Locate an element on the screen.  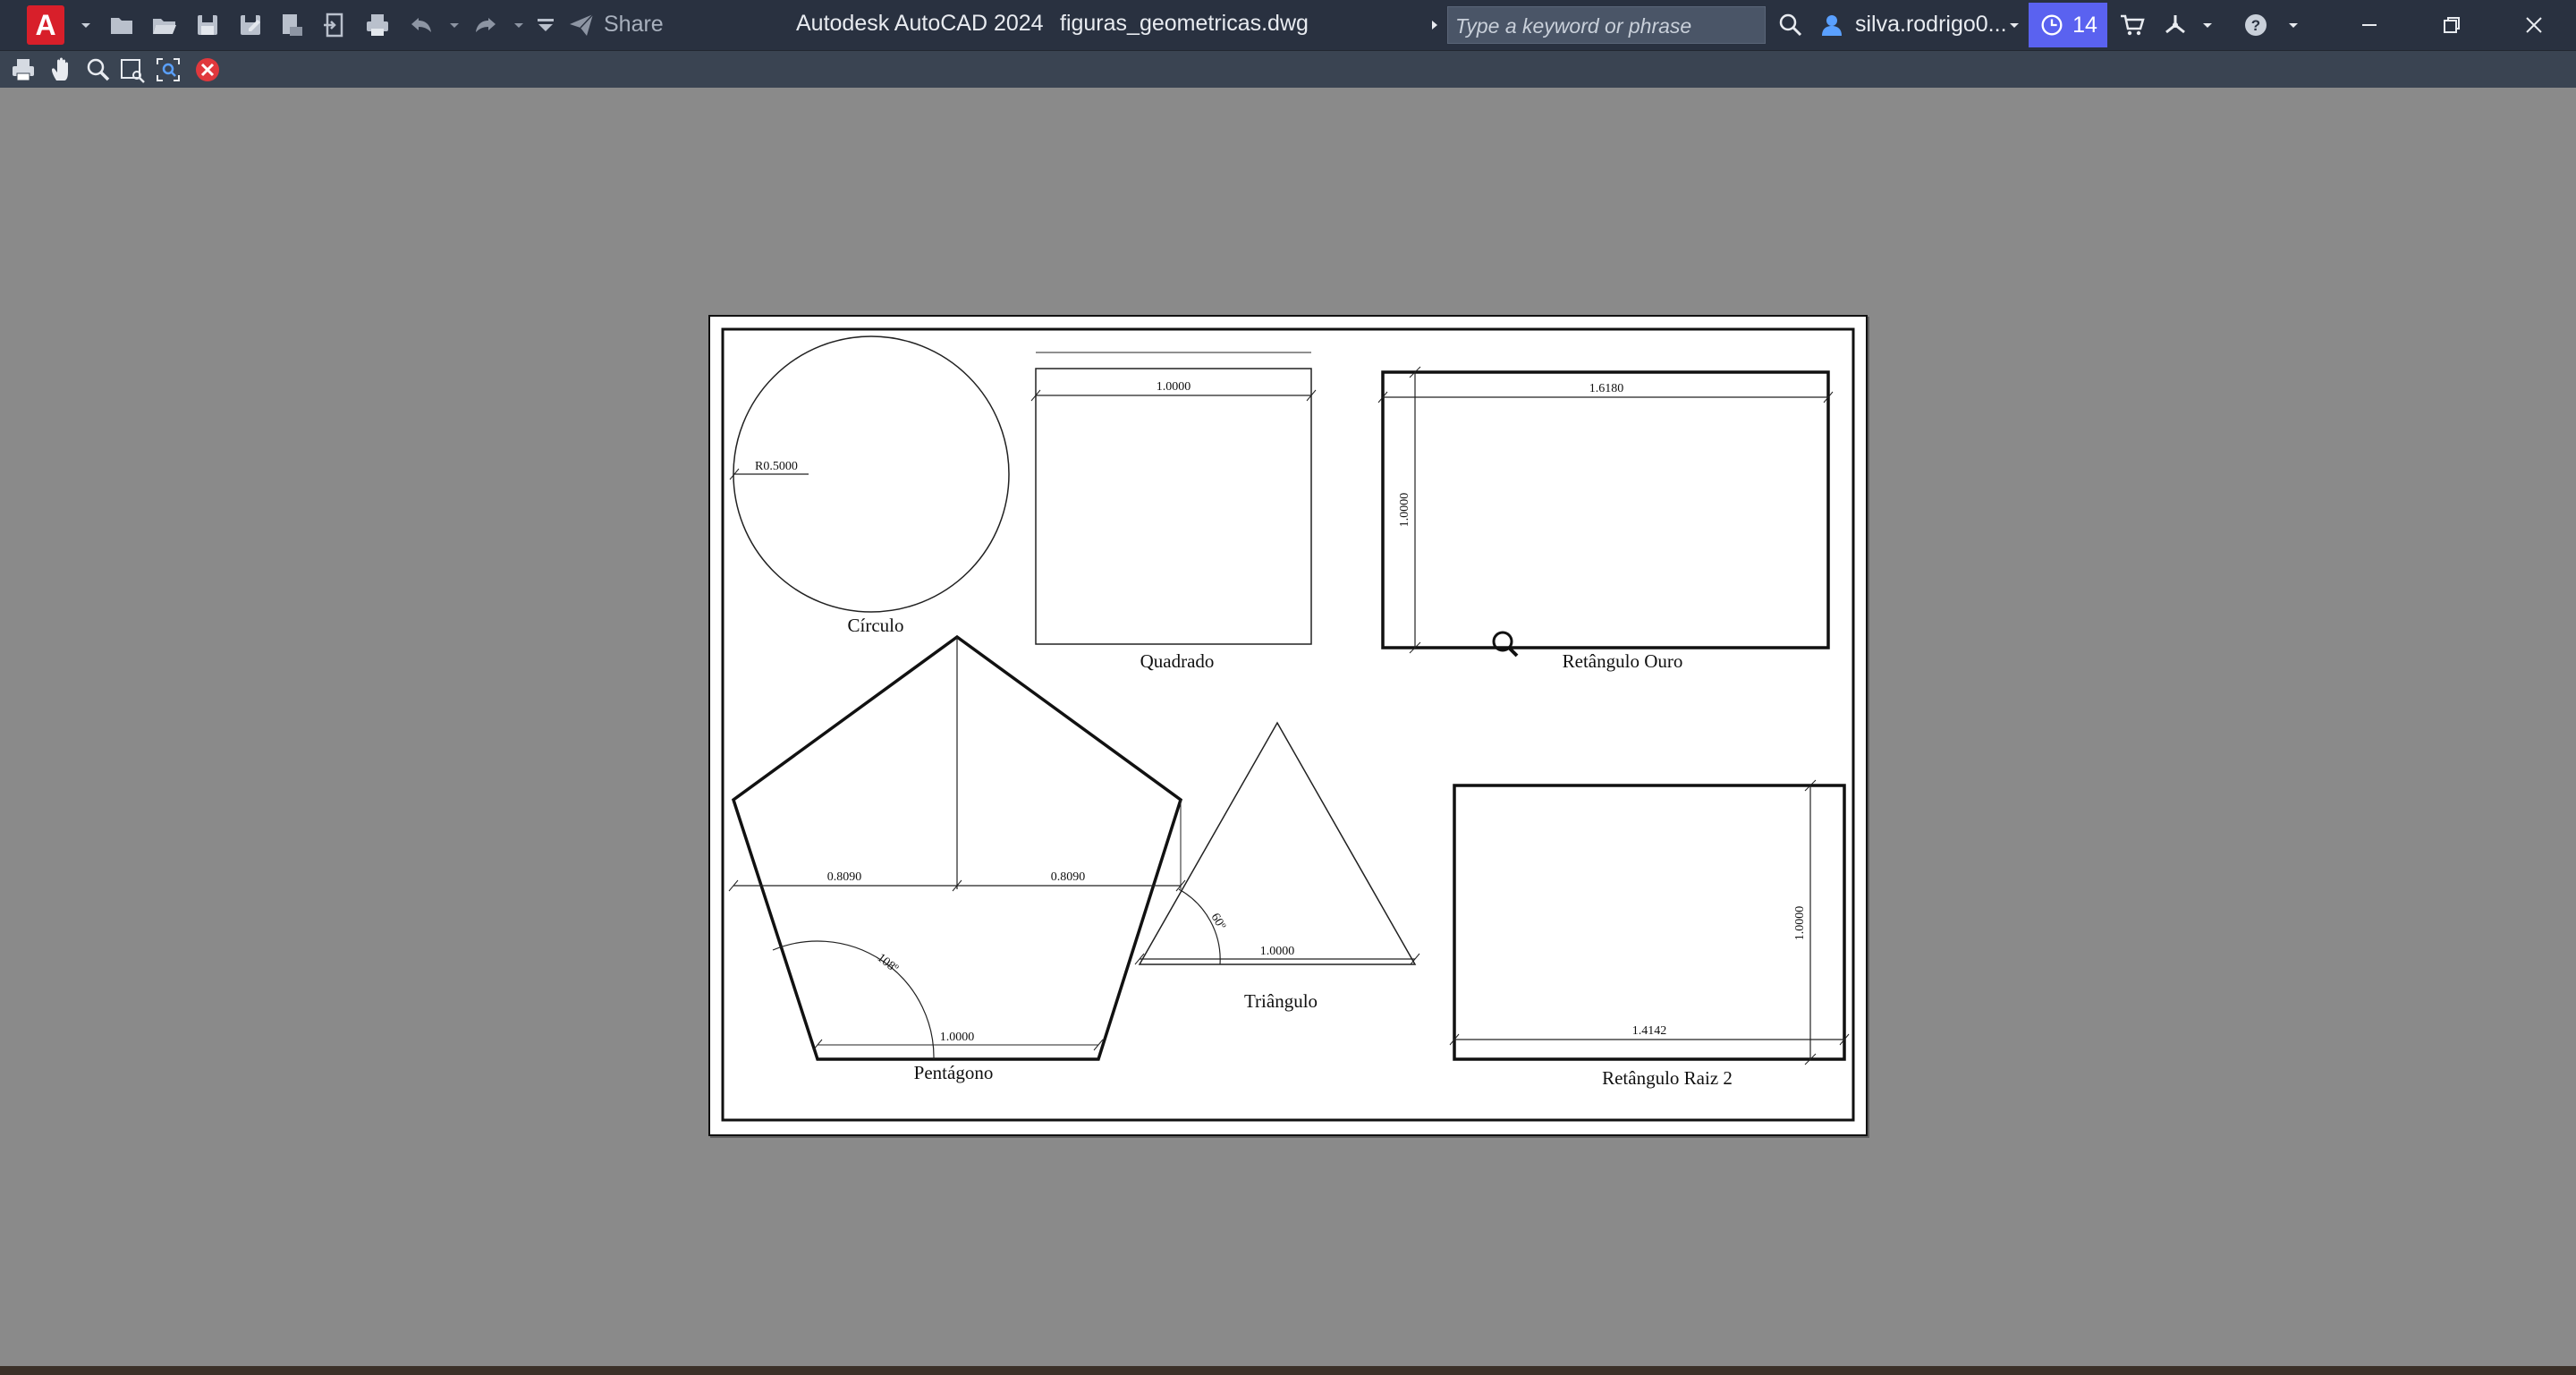
square-label: Quadrado is located at coordinates (1177, 661).